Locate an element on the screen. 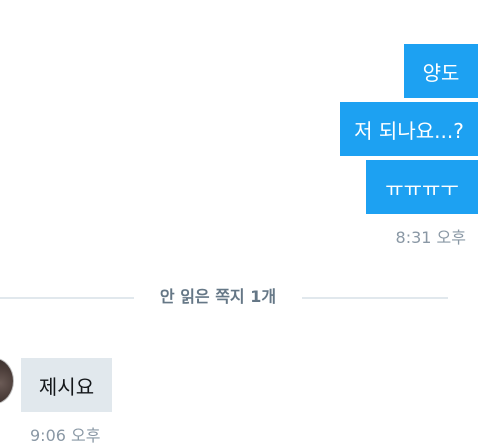  incoming-timestamp: 9:06 오후 is located at coordinates (65, 435).